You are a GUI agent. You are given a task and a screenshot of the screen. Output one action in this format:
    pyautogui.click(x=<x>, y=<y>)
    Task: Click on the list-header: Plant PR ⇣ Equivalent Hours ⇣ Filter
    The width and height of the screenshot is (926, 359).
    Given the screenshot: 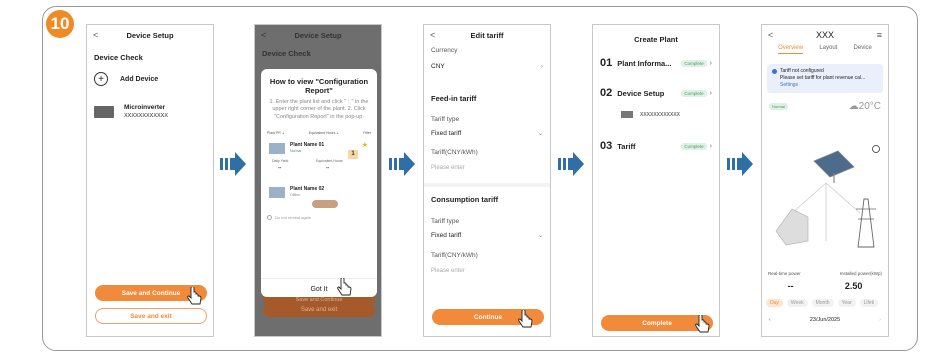 What is the action you would take?
    pyautogui.click(x=319, y=133)
    